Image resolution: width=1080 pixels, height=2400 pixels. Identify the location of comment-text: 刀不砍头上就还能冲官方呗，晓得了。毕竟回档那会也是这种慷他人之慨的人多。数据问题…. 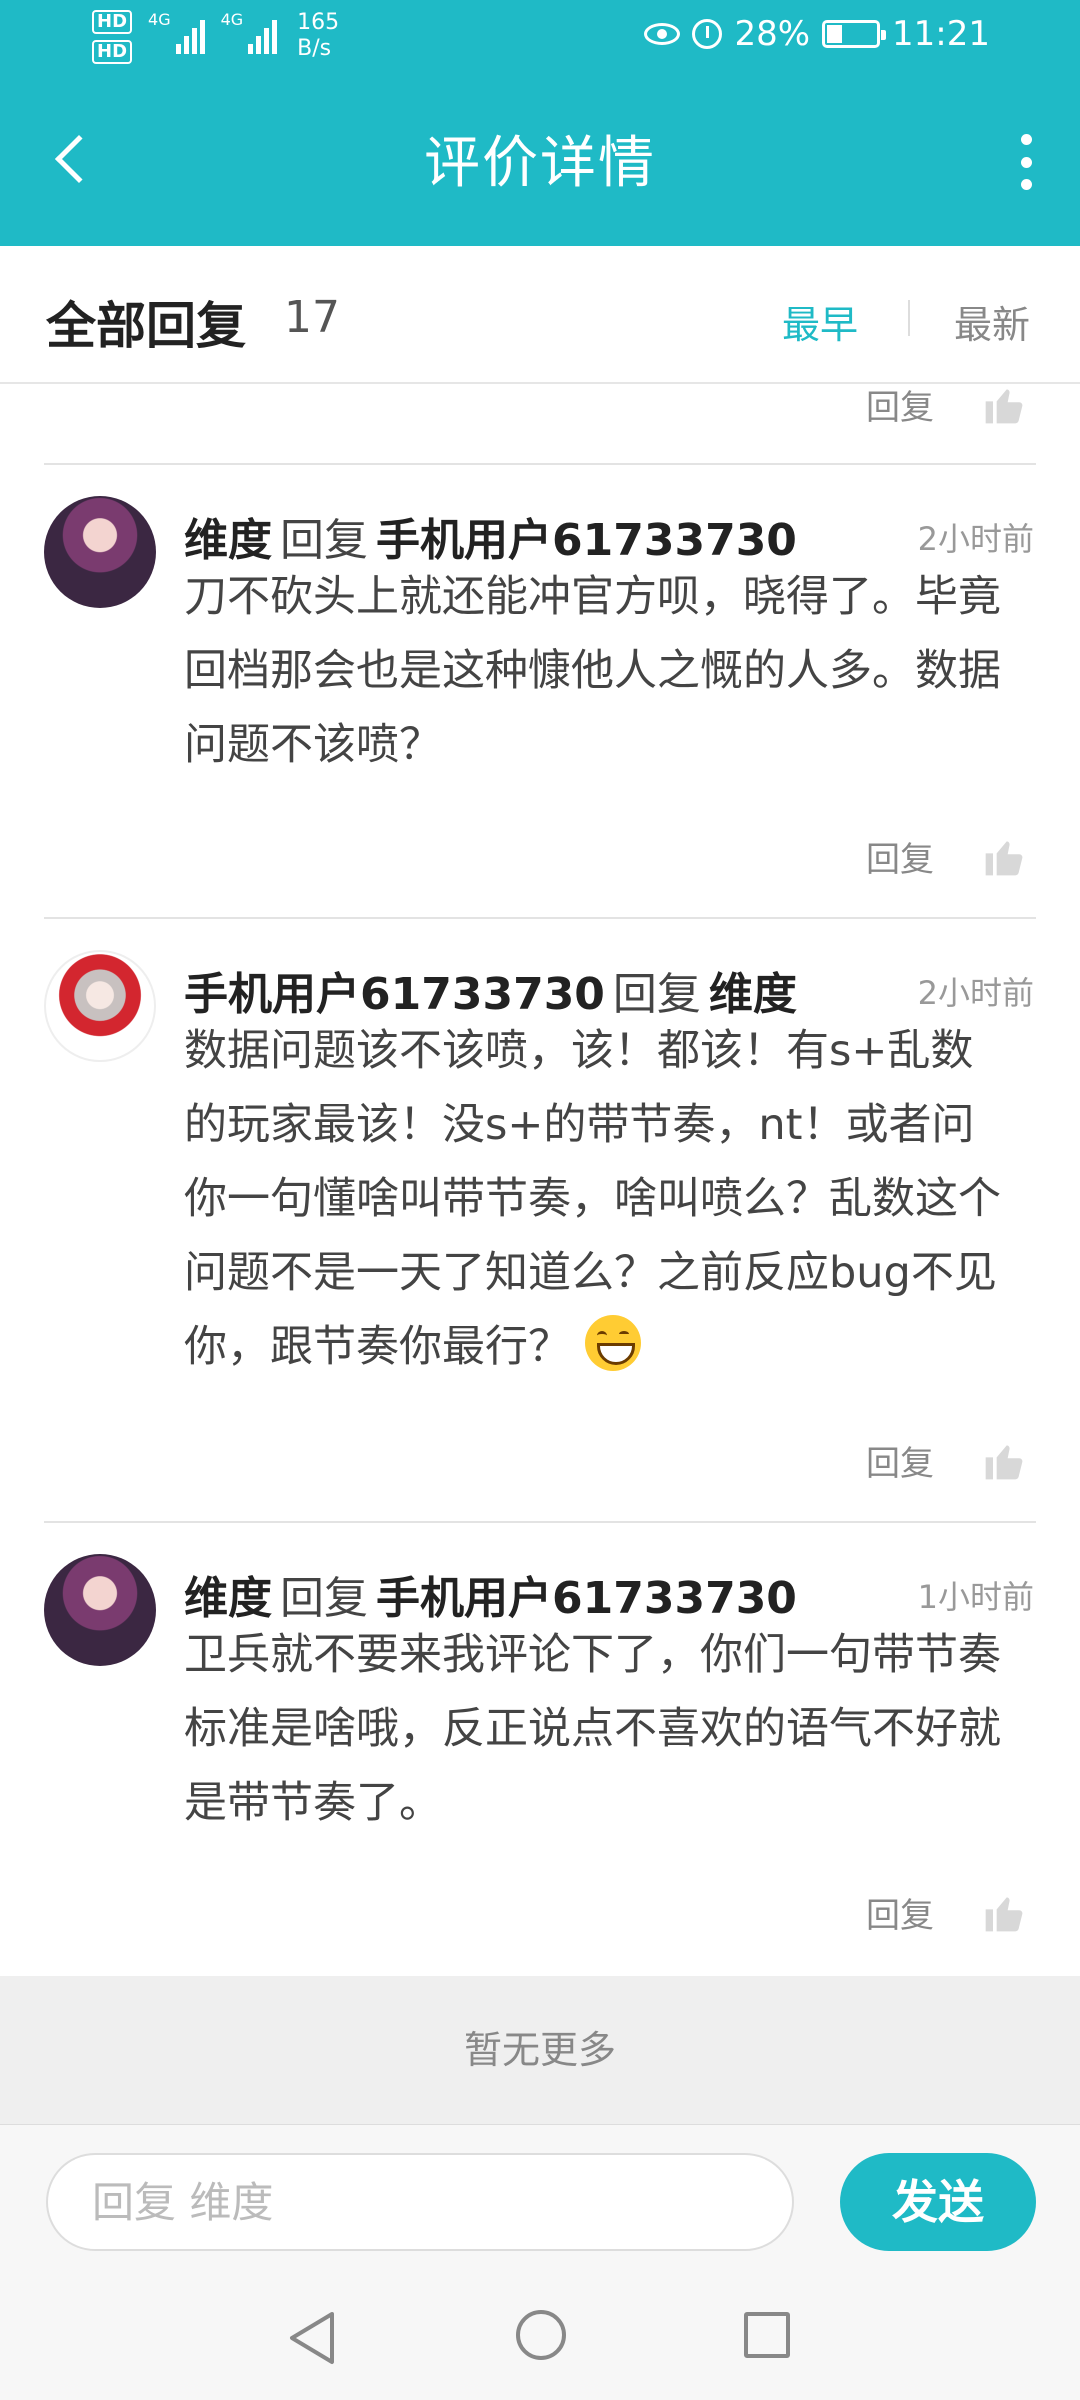
(592, 671).